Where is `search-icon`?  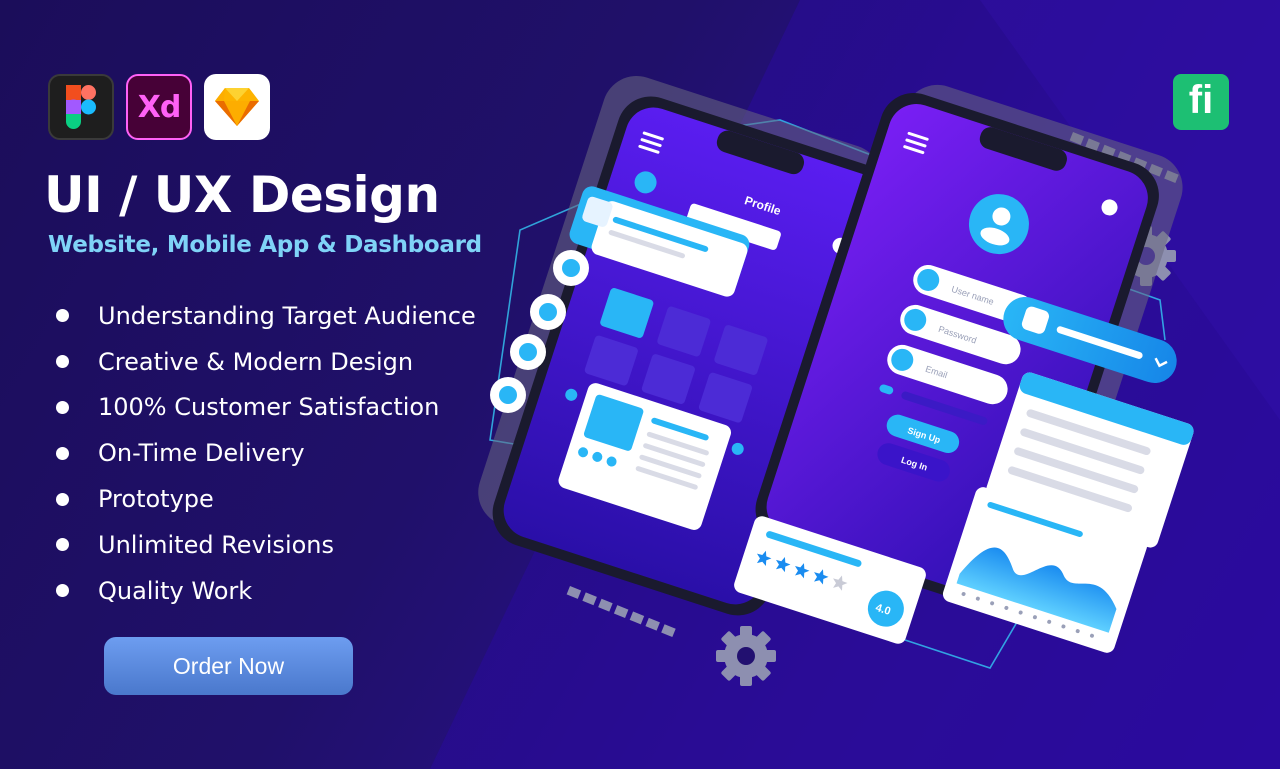
search-icon is located at coordinates (548, 312).